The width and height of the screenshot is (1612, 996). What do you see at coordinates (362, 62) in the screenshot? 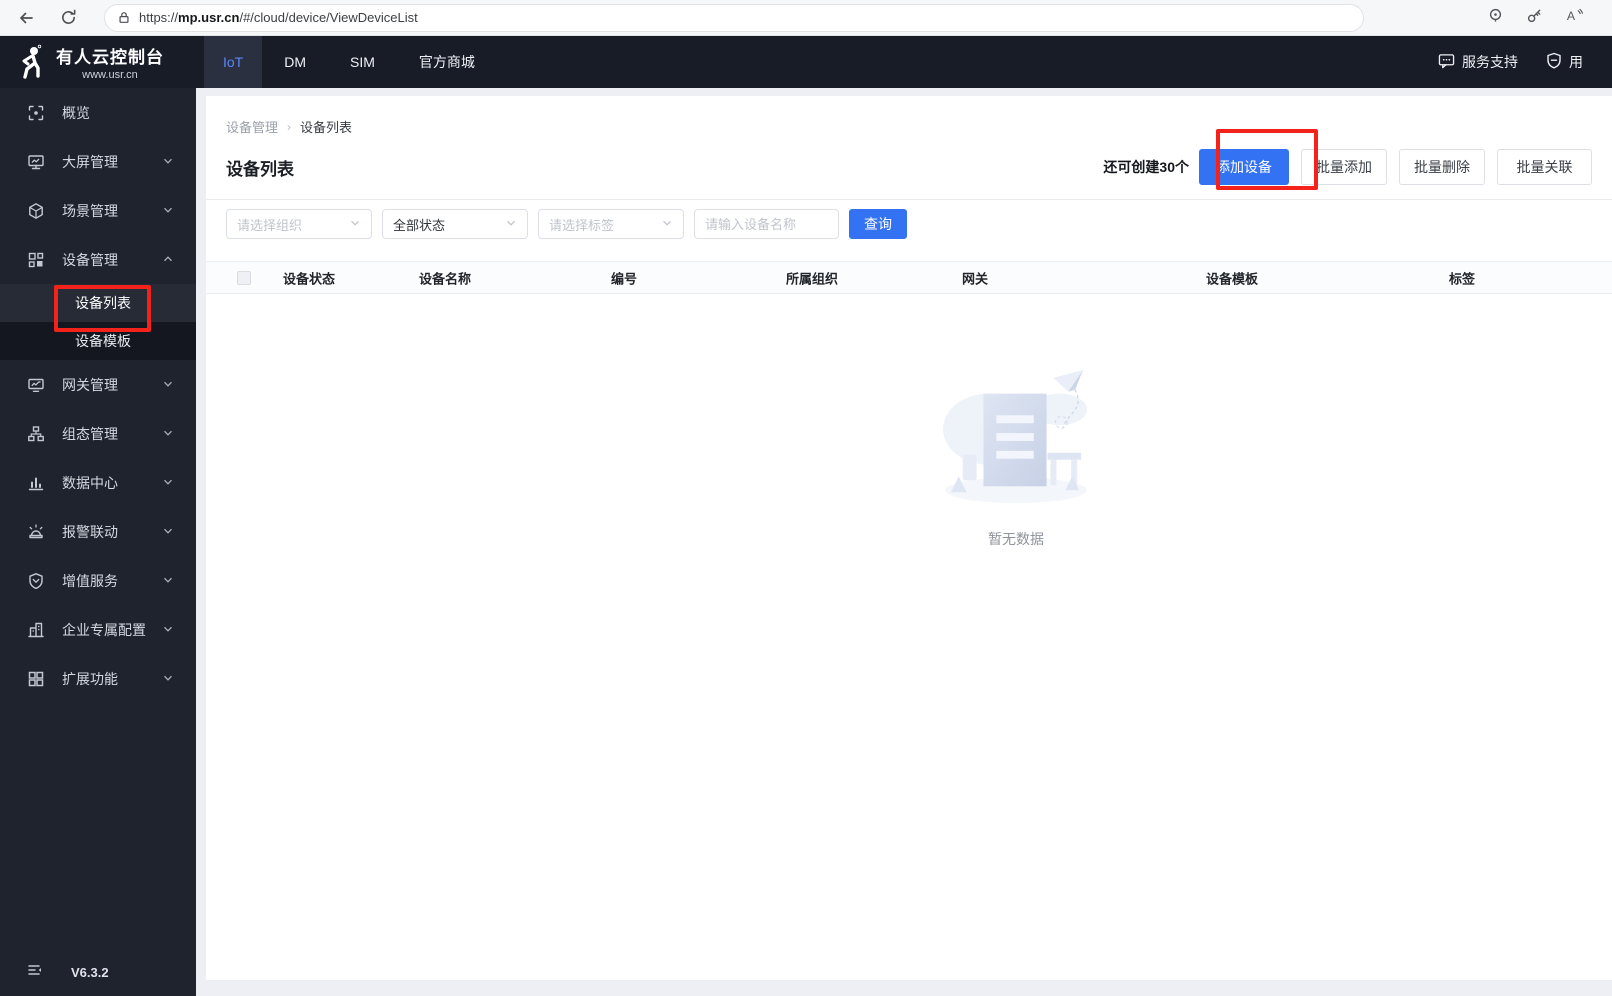
I see `tab-sim: SIM` at bounding box center [362, 62].